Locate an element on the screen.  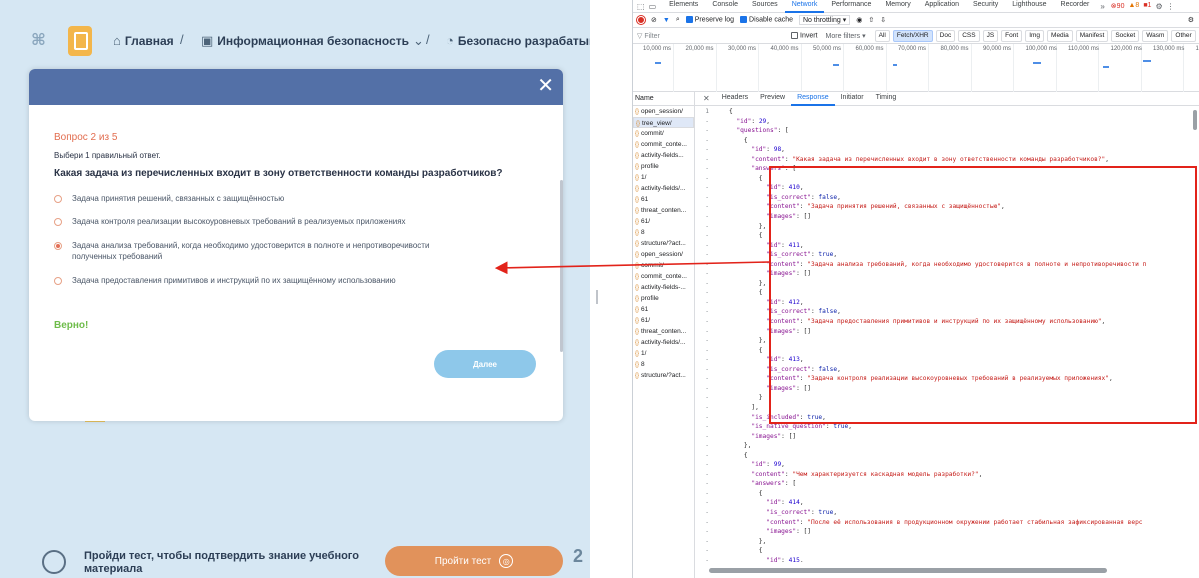
device-toggle-icon: ▭ is located at coordinates (653, 6).